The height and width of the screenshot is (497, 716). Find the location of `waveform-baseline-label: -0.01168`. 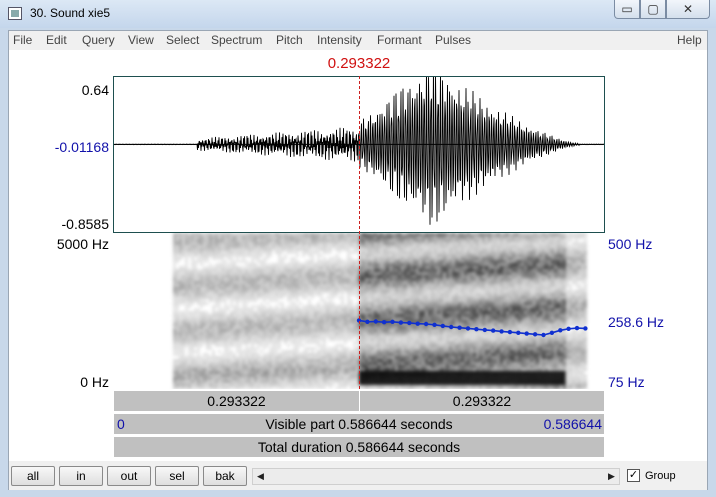

waveform-baseline-label: -0.01168 is located at coordinates (81, 147).